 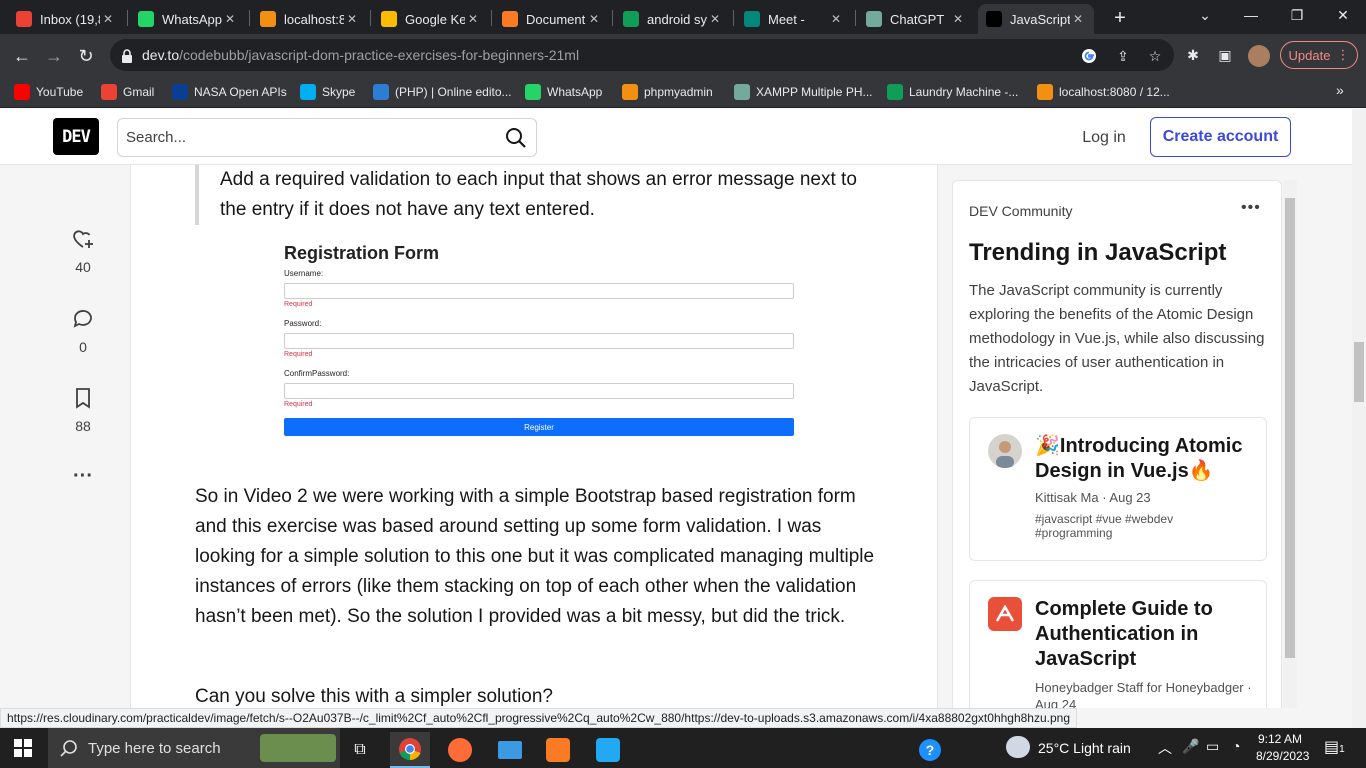 What do you see at coordinates (1120, 18) in the screenshot?
I see `new-tab-button: +` at bounding box center [1120, 18].